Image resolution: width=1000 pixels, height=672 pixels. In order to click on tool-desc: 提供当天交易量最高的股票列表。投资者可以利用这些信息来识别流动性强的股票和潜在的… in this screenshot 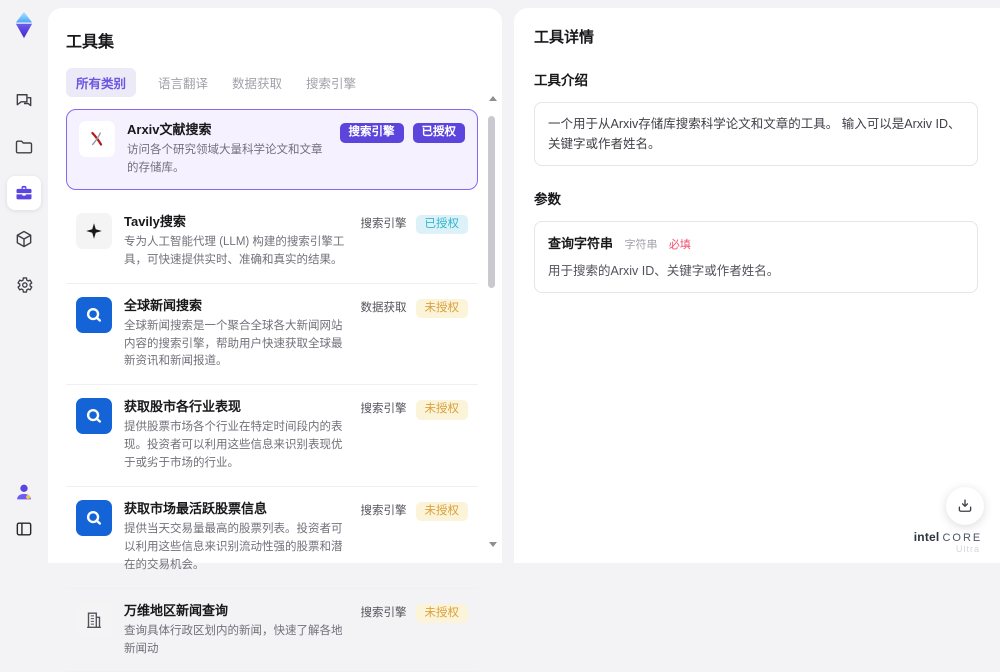, I will do `click(236, 547)`.